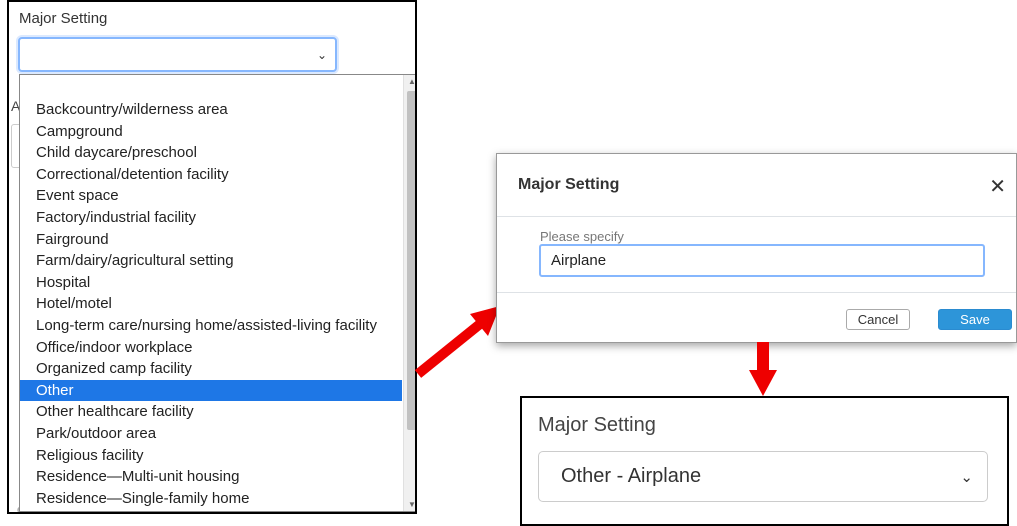  What do you see at coordinates (211, 175) in the screenshot?
I see `option-item: Correctional/detention facility` at bounding box center [211, 175].